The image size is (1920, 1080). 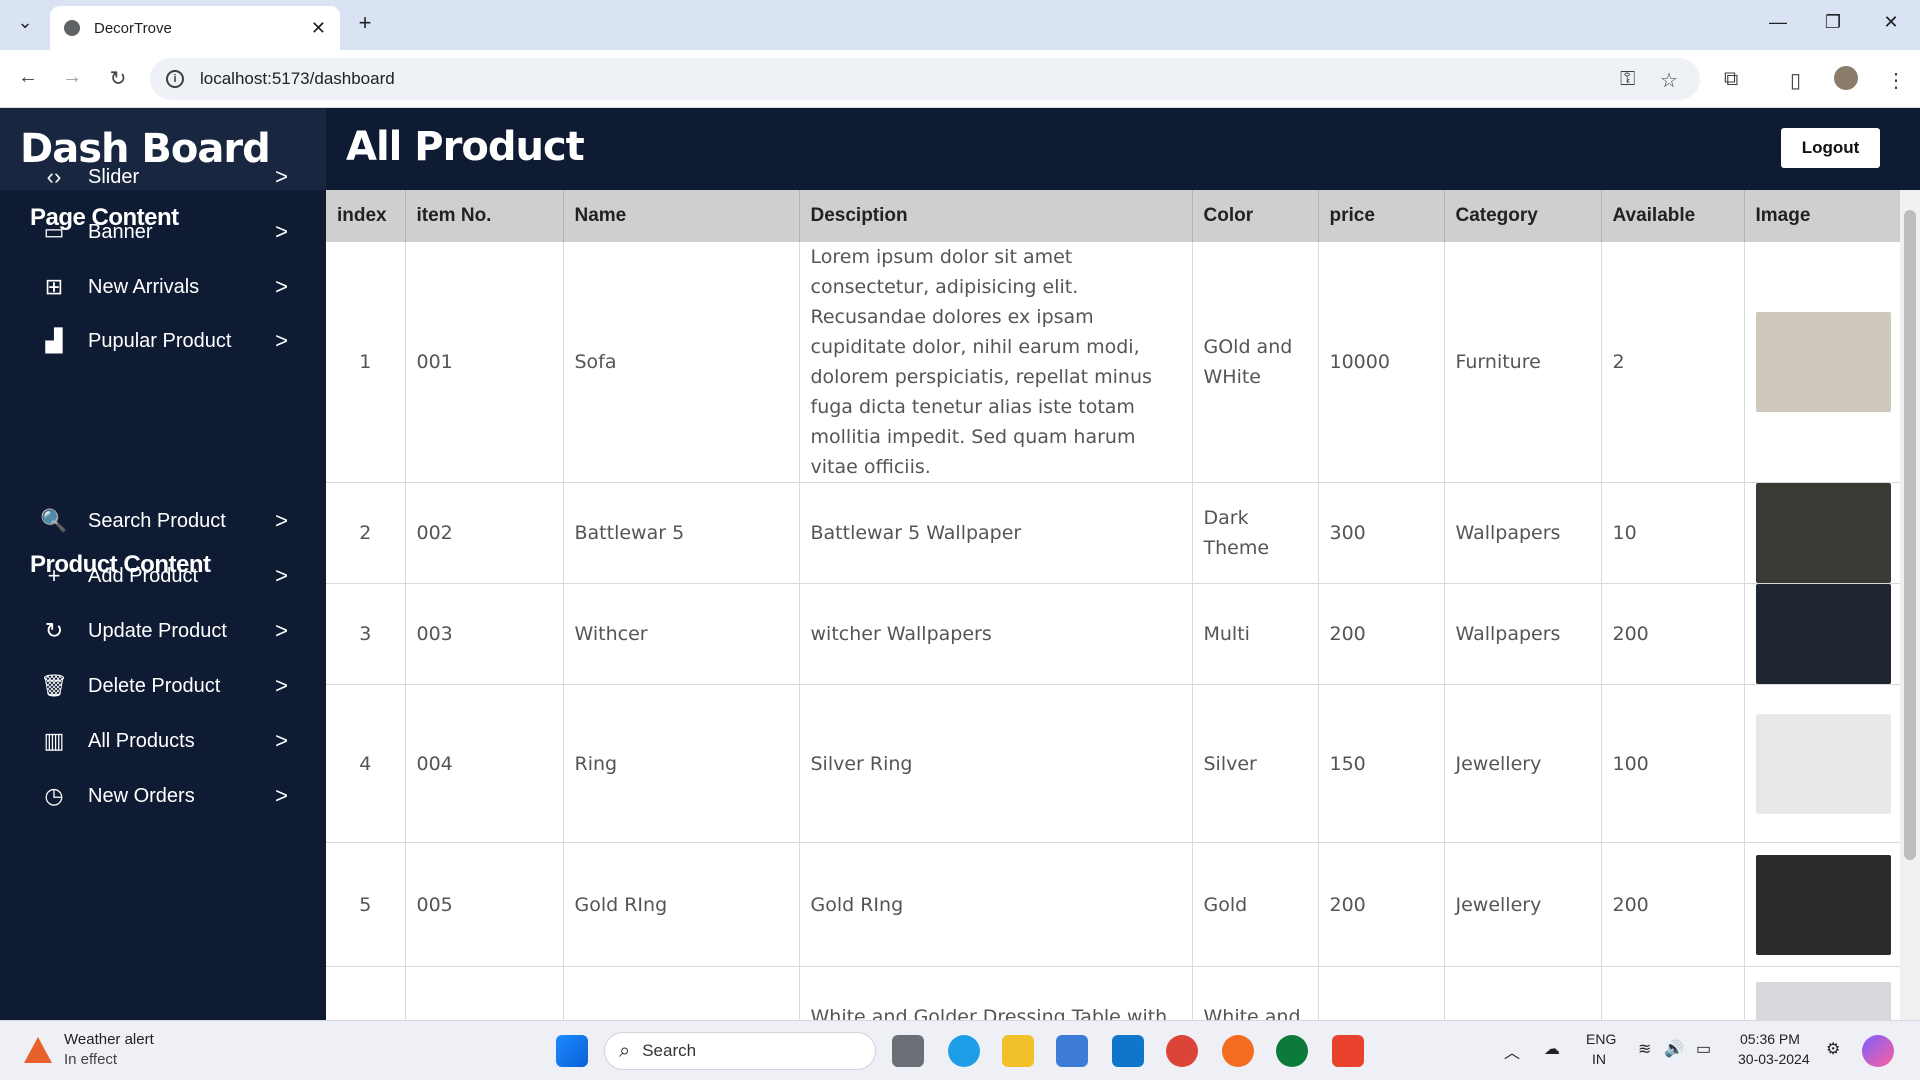 What do you see at coordinates (740, 1051) in the screenshot?
I see `taskbar-search: ⌕ Search` at bounding box center [740, 1051].